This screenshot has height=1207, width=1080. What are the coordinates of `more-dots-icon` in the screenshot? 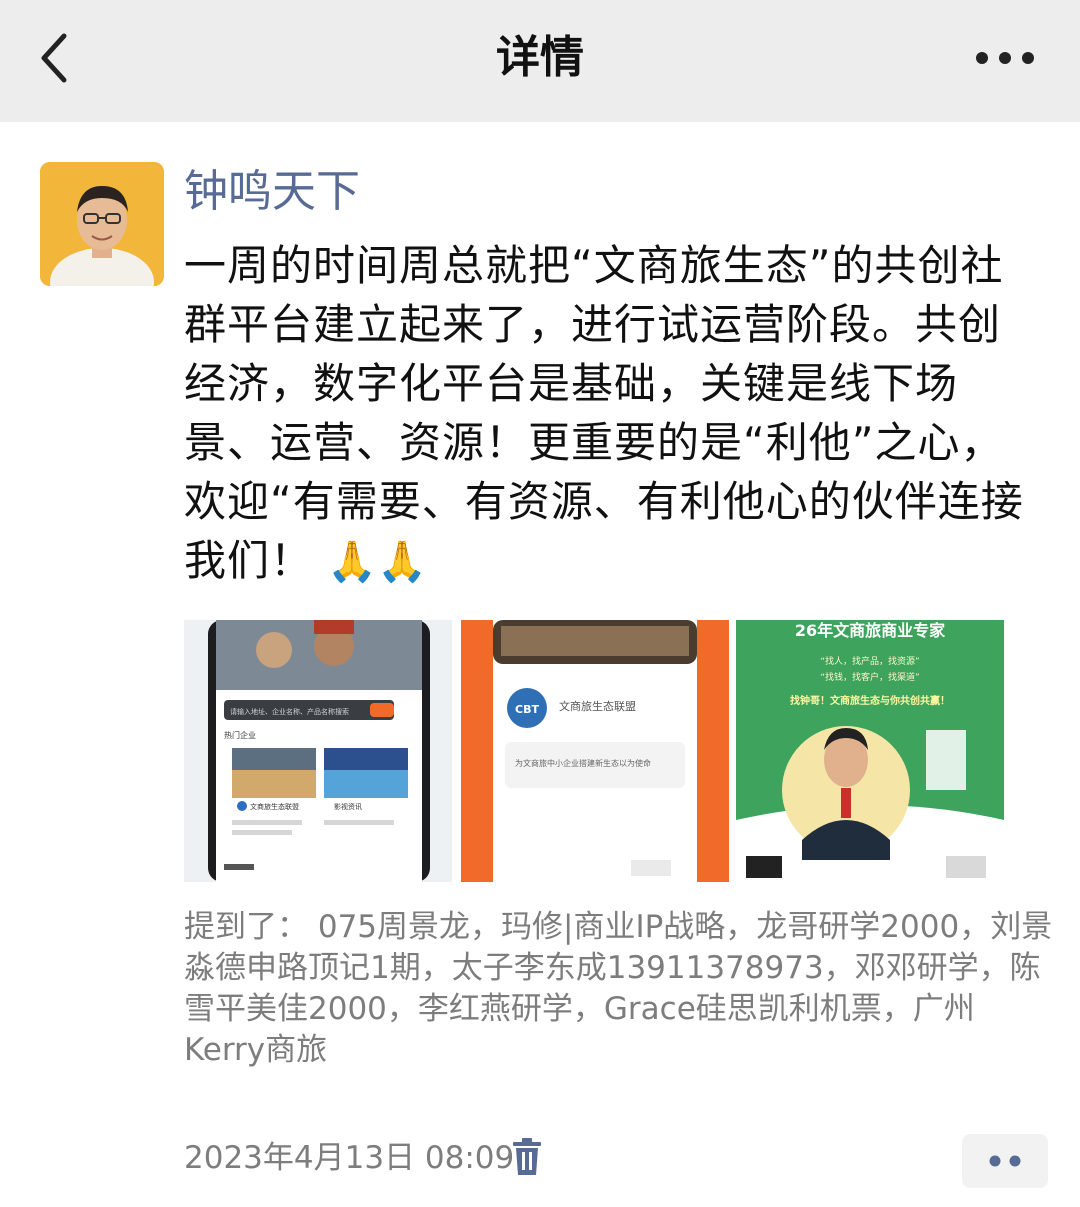 It's located at (1005, 58).